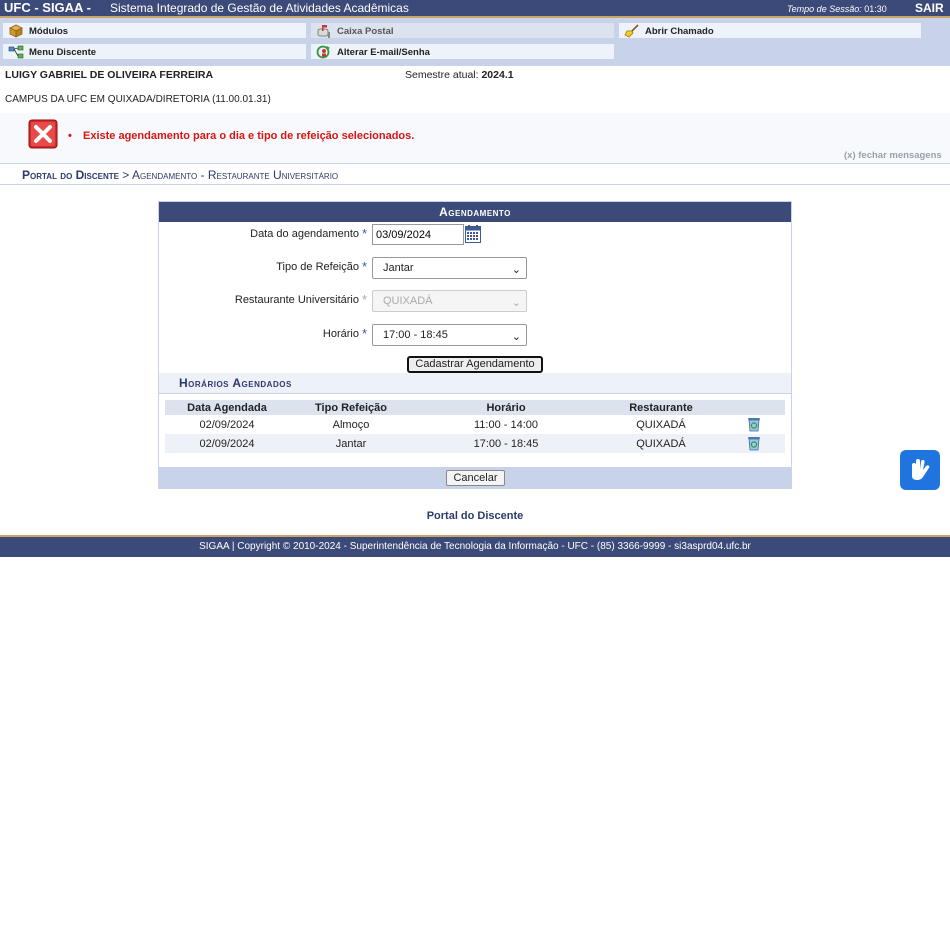 The width and height of the screenshot is (950, 939). I want to click on portal-discente-link: Portal do Discente, so click(475, 516).